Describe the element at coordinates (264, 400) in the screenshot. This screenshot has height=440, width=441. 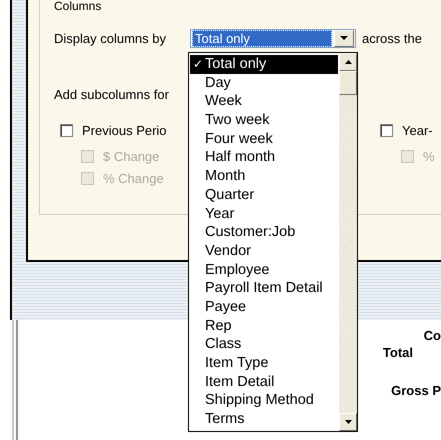
I see `dropdown-option: Shipping Method` at that location.